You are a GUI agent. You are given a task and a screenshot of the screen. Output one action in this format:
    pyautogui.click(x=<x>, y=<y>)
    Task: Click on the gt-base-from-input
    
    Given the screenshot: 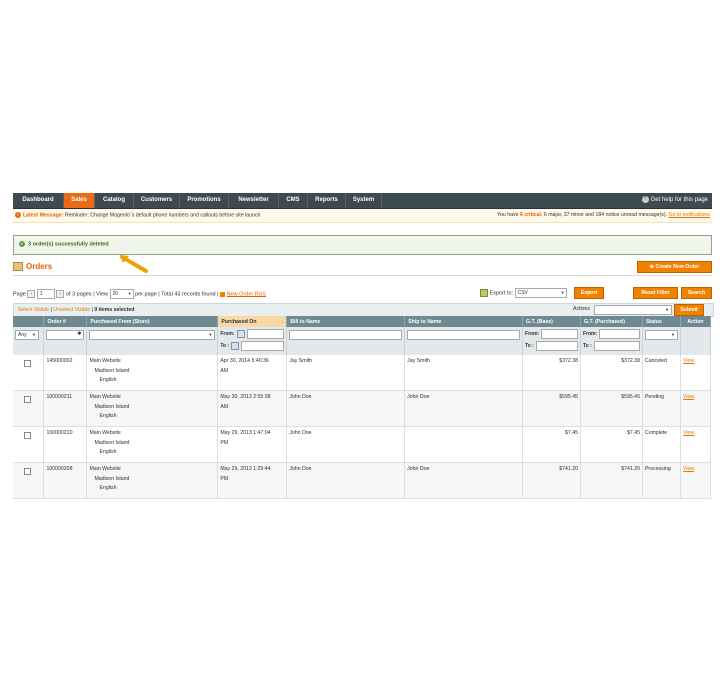 What is the action you would take?
    pyautogui.click(x=559, y=334)
    